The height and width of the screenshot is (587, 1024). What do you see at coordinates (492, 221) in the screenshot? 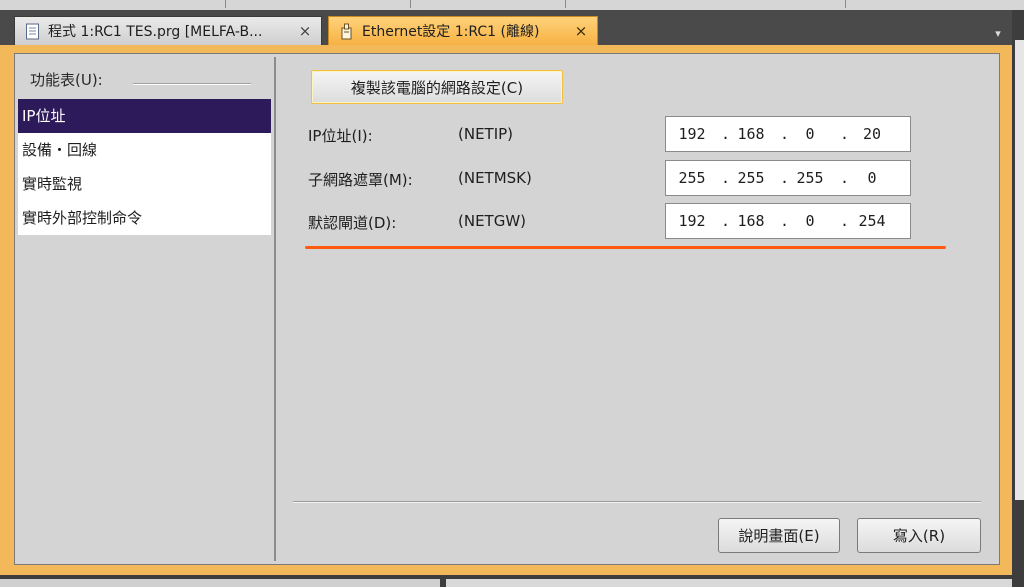
I see `default-gateway-param: (NETGW)` at bounding box center [492, 221].